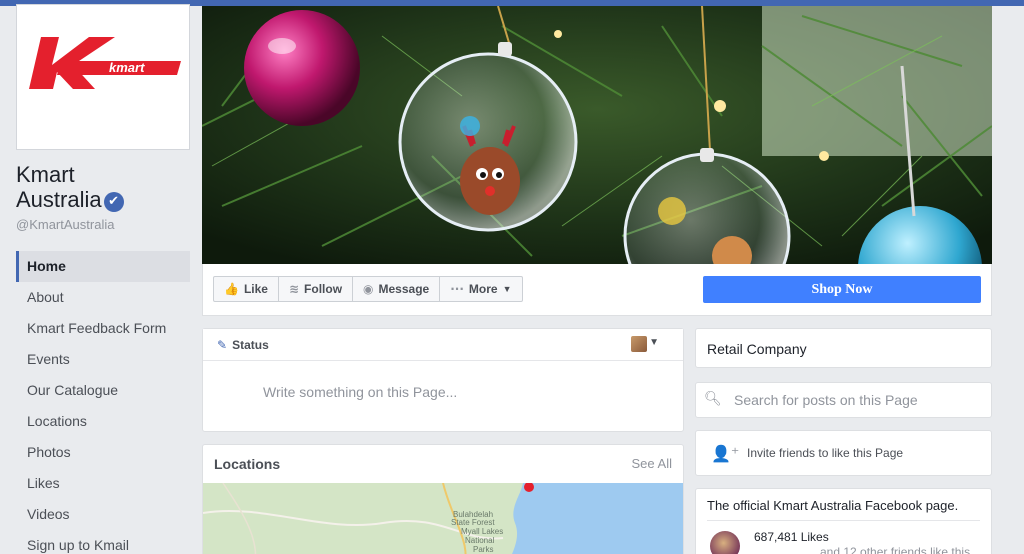 The image size is (1024, 554). I want to click on messenger-icon: ◉, so click(368, 289).